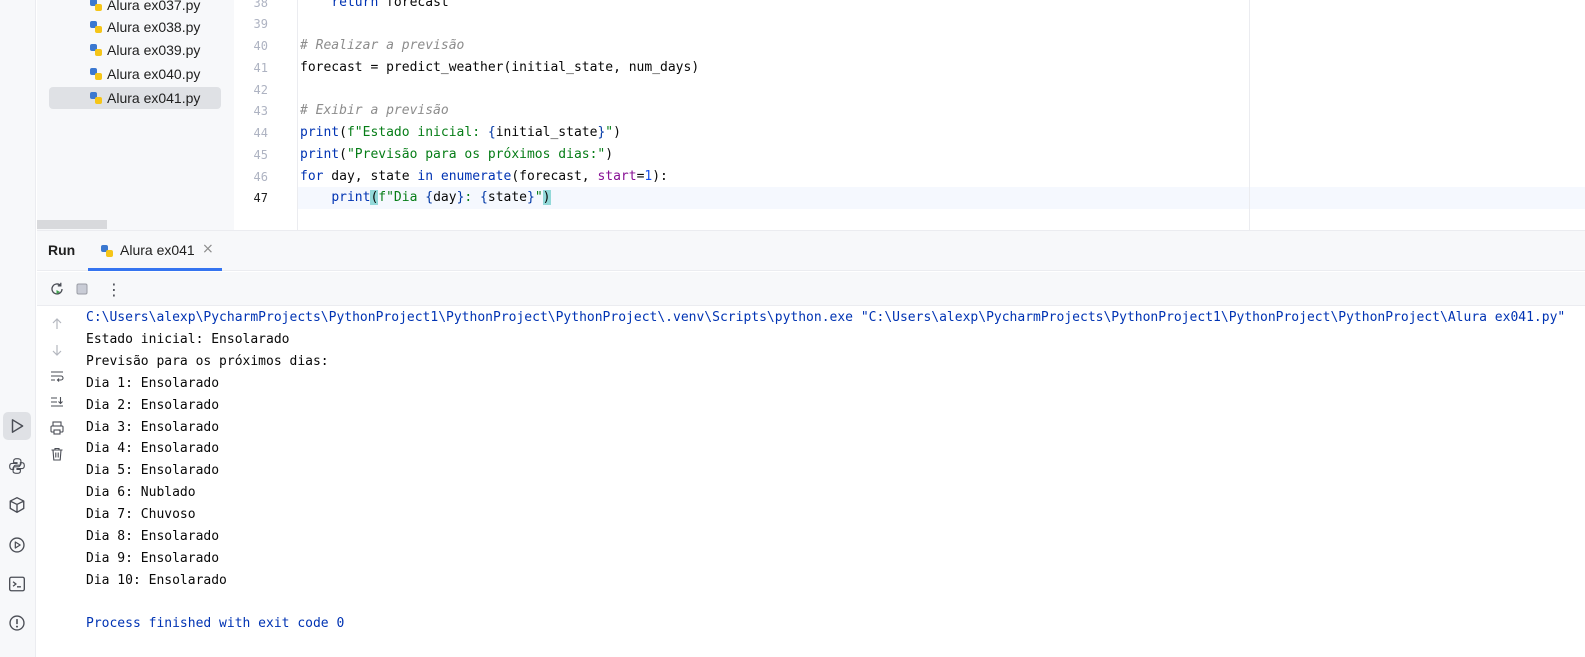 The image size is (1585, 657). Describe the element at coordinates (135, 98) in the screenshot. I see `tree-item-alura-ex041: Alura ex041.py` at that location.